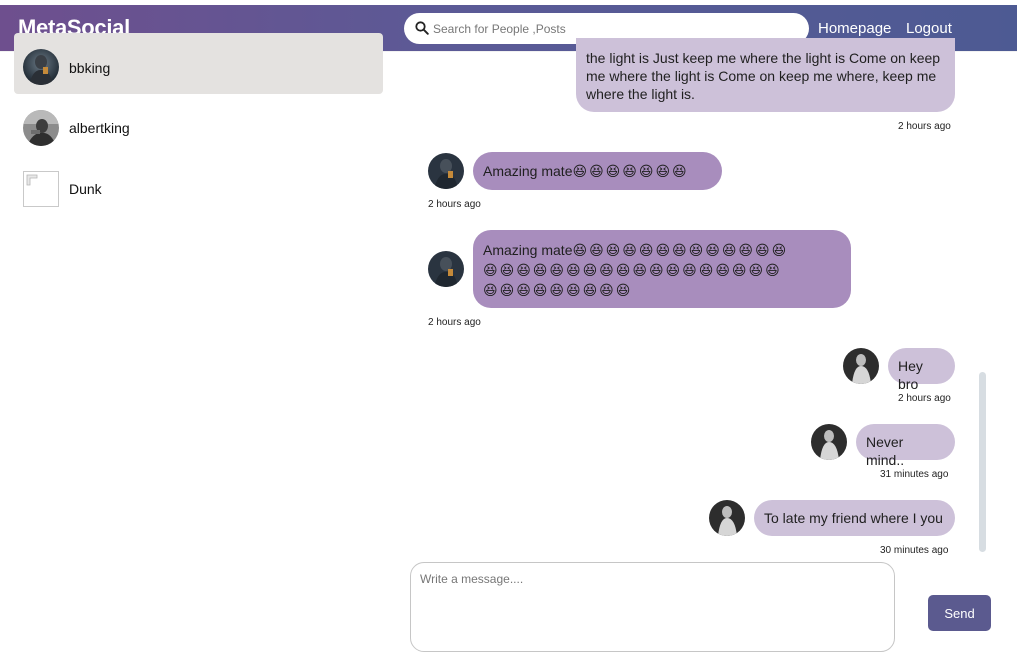 The height and width of the screenshot is (656, 1017). I want to click on message-bubble-other: Amazing mate😆😆😆😆😆😆😆, so click(597, 171).